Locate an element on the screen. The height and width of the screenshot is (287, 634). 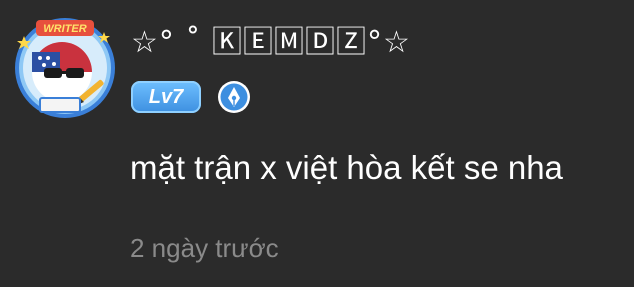
avatar: WRITER is located at coordinates (65, 65).